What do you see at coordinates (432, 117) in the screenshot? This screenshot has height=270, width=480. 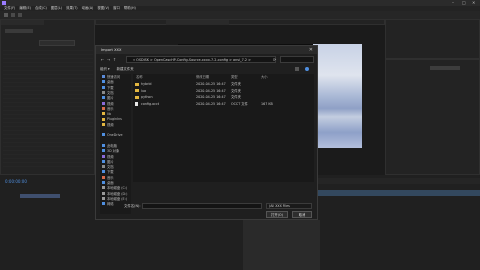 I see `right-effects-panel` at bounding box center [432, 117].